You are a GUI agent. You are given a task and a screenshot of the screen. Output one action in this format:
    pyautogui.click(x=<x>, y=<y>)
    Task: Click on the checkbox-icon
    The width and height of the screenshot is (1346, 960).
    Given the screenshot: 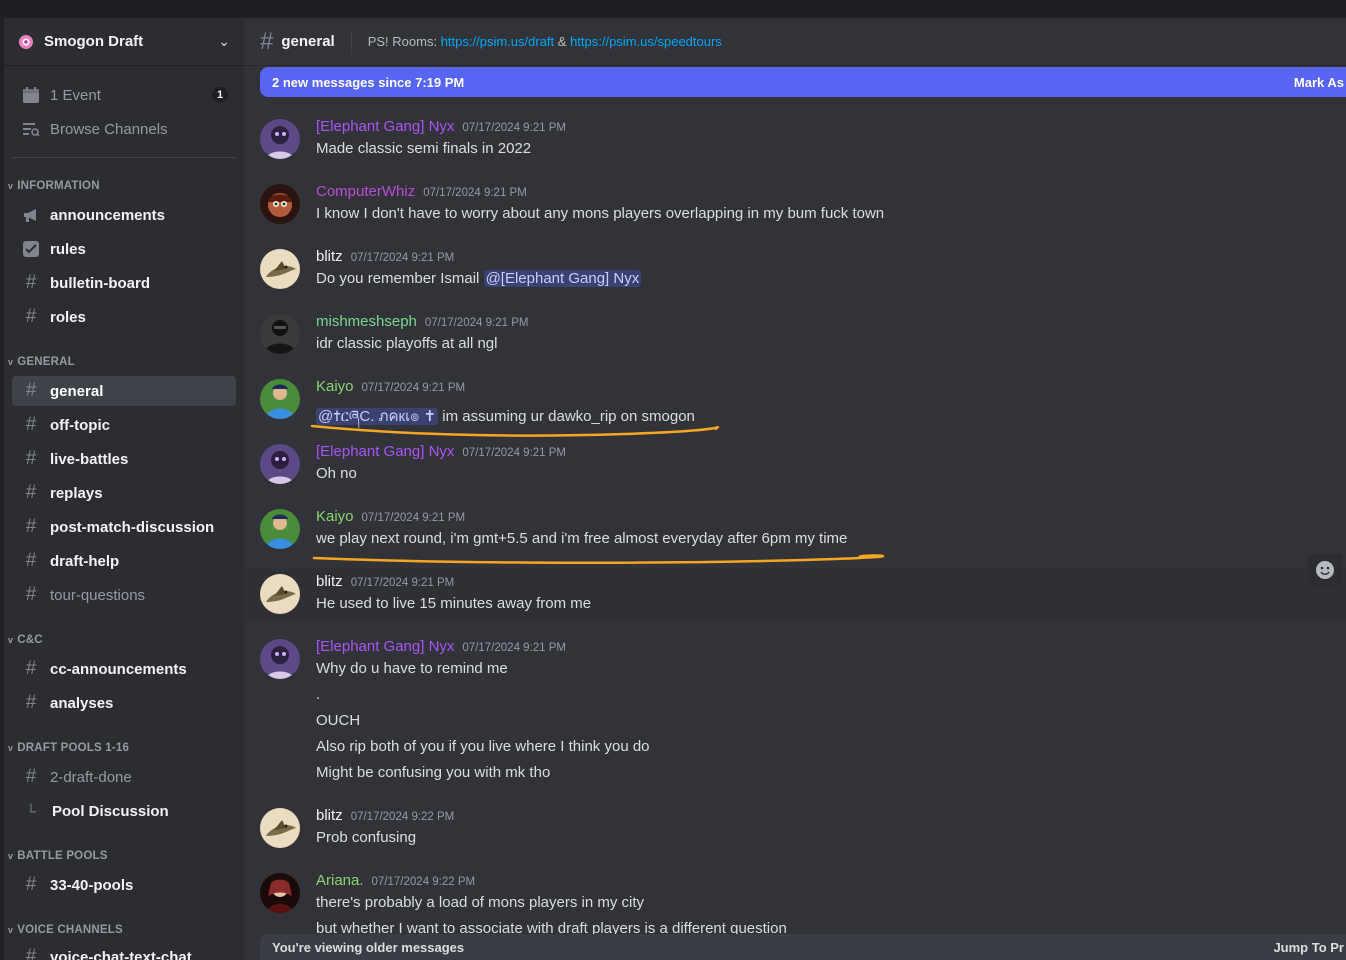 What is the action you would take?
    pyautogui.click(x=31, y=249)
    